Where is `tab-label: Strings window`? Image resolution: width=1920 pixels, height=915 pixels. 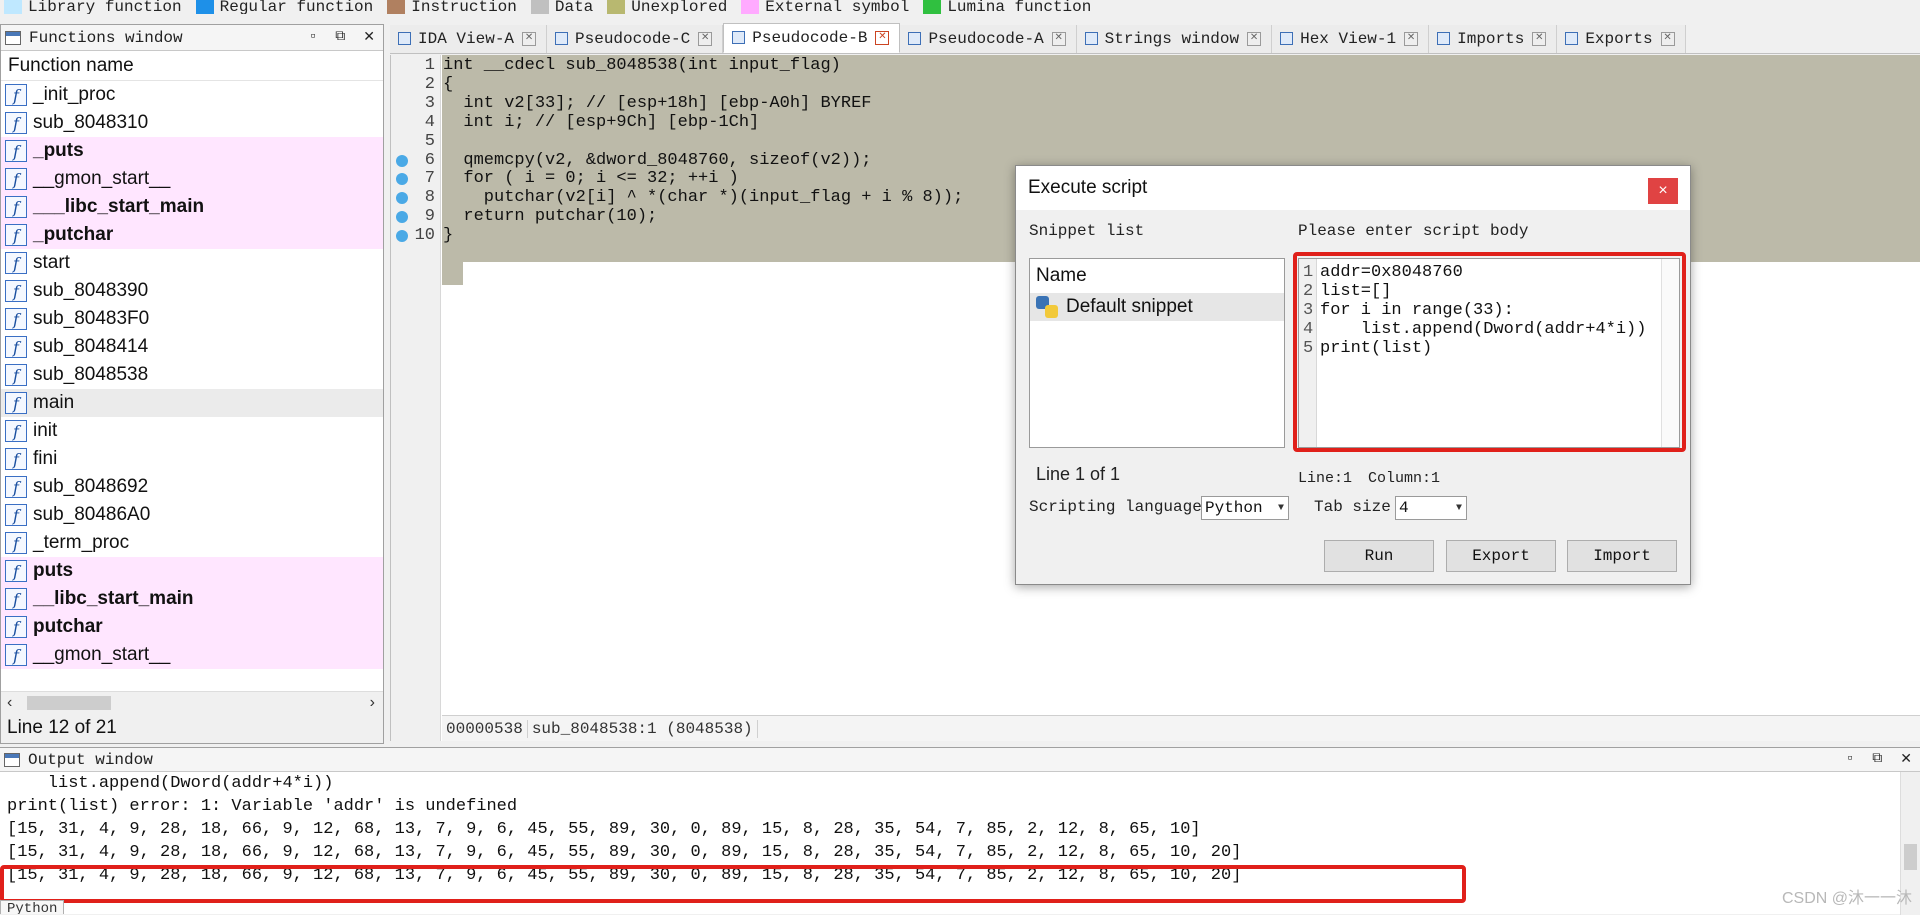
tab-label: Strings window is located at coordinates (1172, 39).